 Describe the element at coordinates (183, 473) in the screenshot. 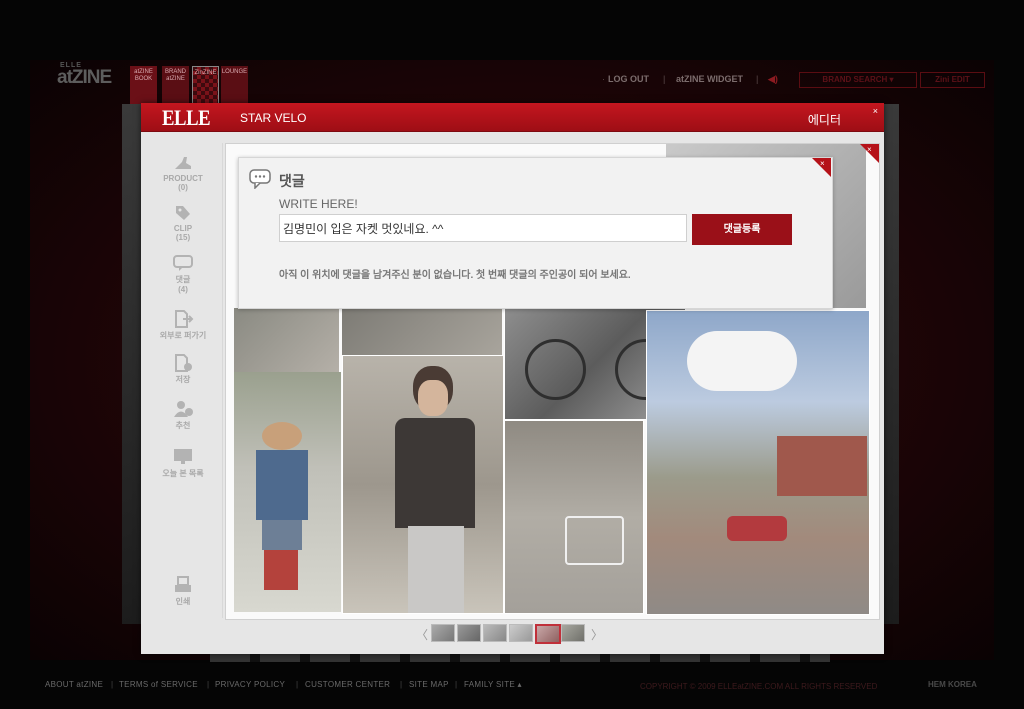

I see `sidebar-item-label: 오늘 본 목록` at that location.